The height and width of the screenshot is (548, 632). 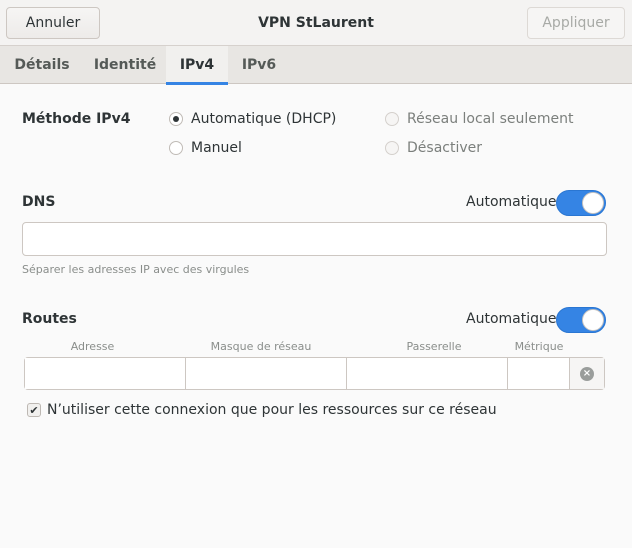 What do you see at coordinates (581, 203) in the screenshot?
I see `dns-auto-switch` at bounding box center [581, 203].